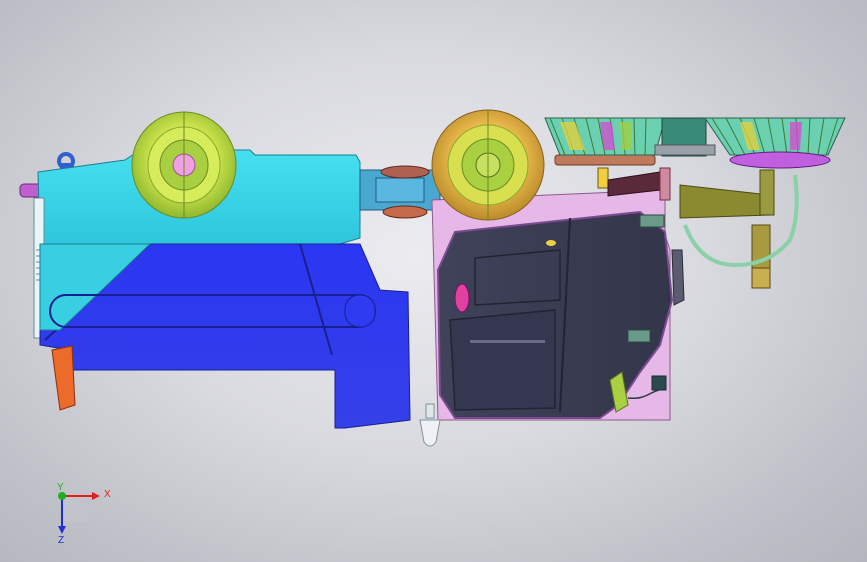  I want to click on sensor-box, so click(659, 383).